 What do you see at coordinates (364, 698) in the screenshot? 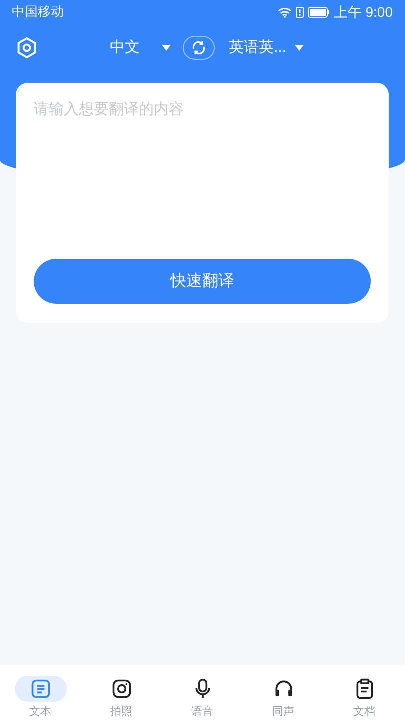
I see `tab: 文档` at bounding box center [364, 698].